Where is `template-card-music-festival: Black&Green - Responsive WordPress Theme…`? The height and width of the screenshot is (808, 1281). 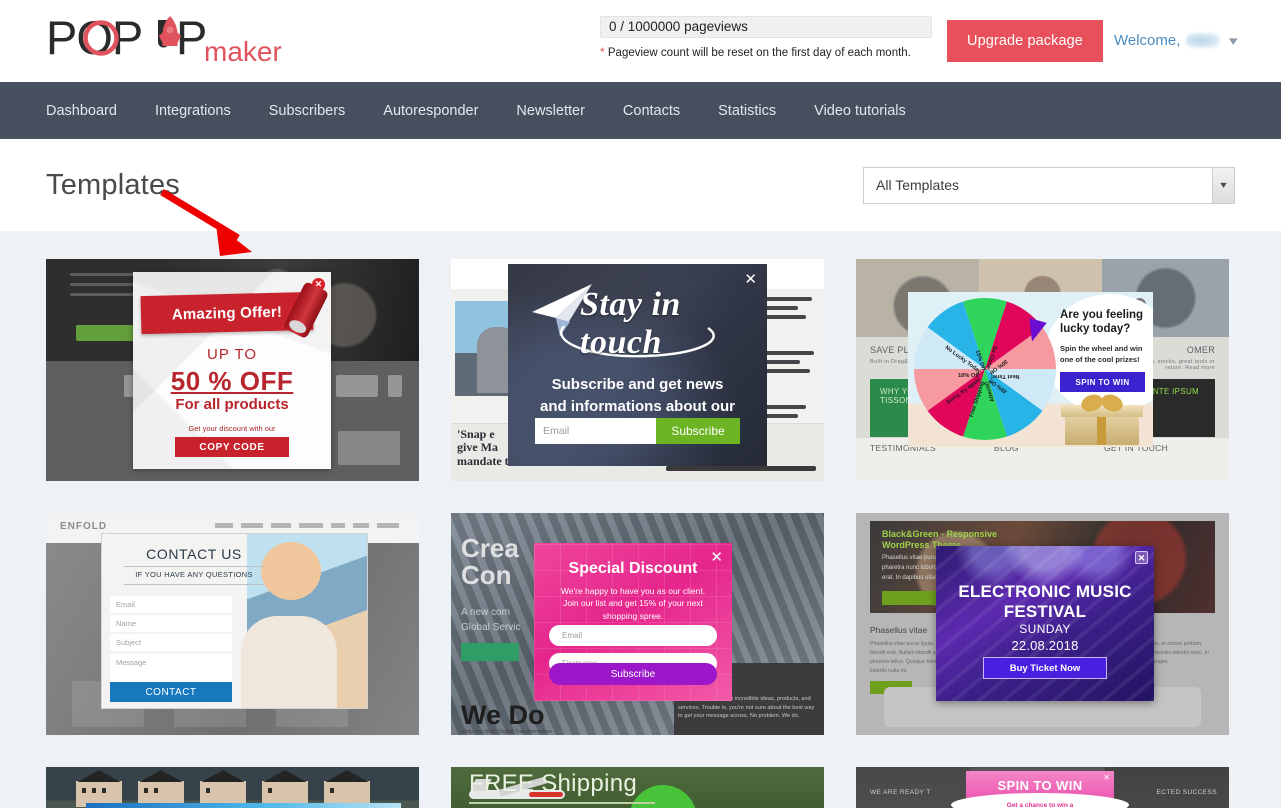 template-card-music-festival: Black&Green - Responsive WordPress Theme… is located at coordinates (1042, 624).